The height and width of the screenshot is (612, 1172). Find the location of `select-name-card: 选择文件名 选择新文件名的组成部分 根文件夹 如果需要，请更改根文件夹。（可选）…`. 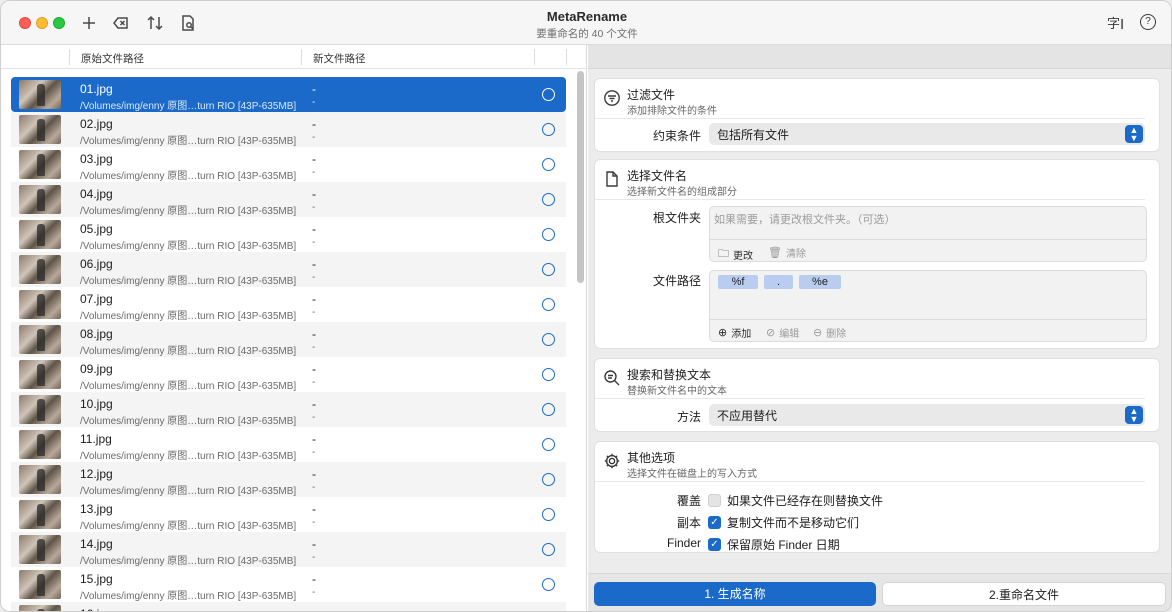

select-name-card: 选择文件名 选择新文件名的组成部分 根文件夹 如果需要，请更改根文件夹。（可选）… is located at coordinates (877, 254).